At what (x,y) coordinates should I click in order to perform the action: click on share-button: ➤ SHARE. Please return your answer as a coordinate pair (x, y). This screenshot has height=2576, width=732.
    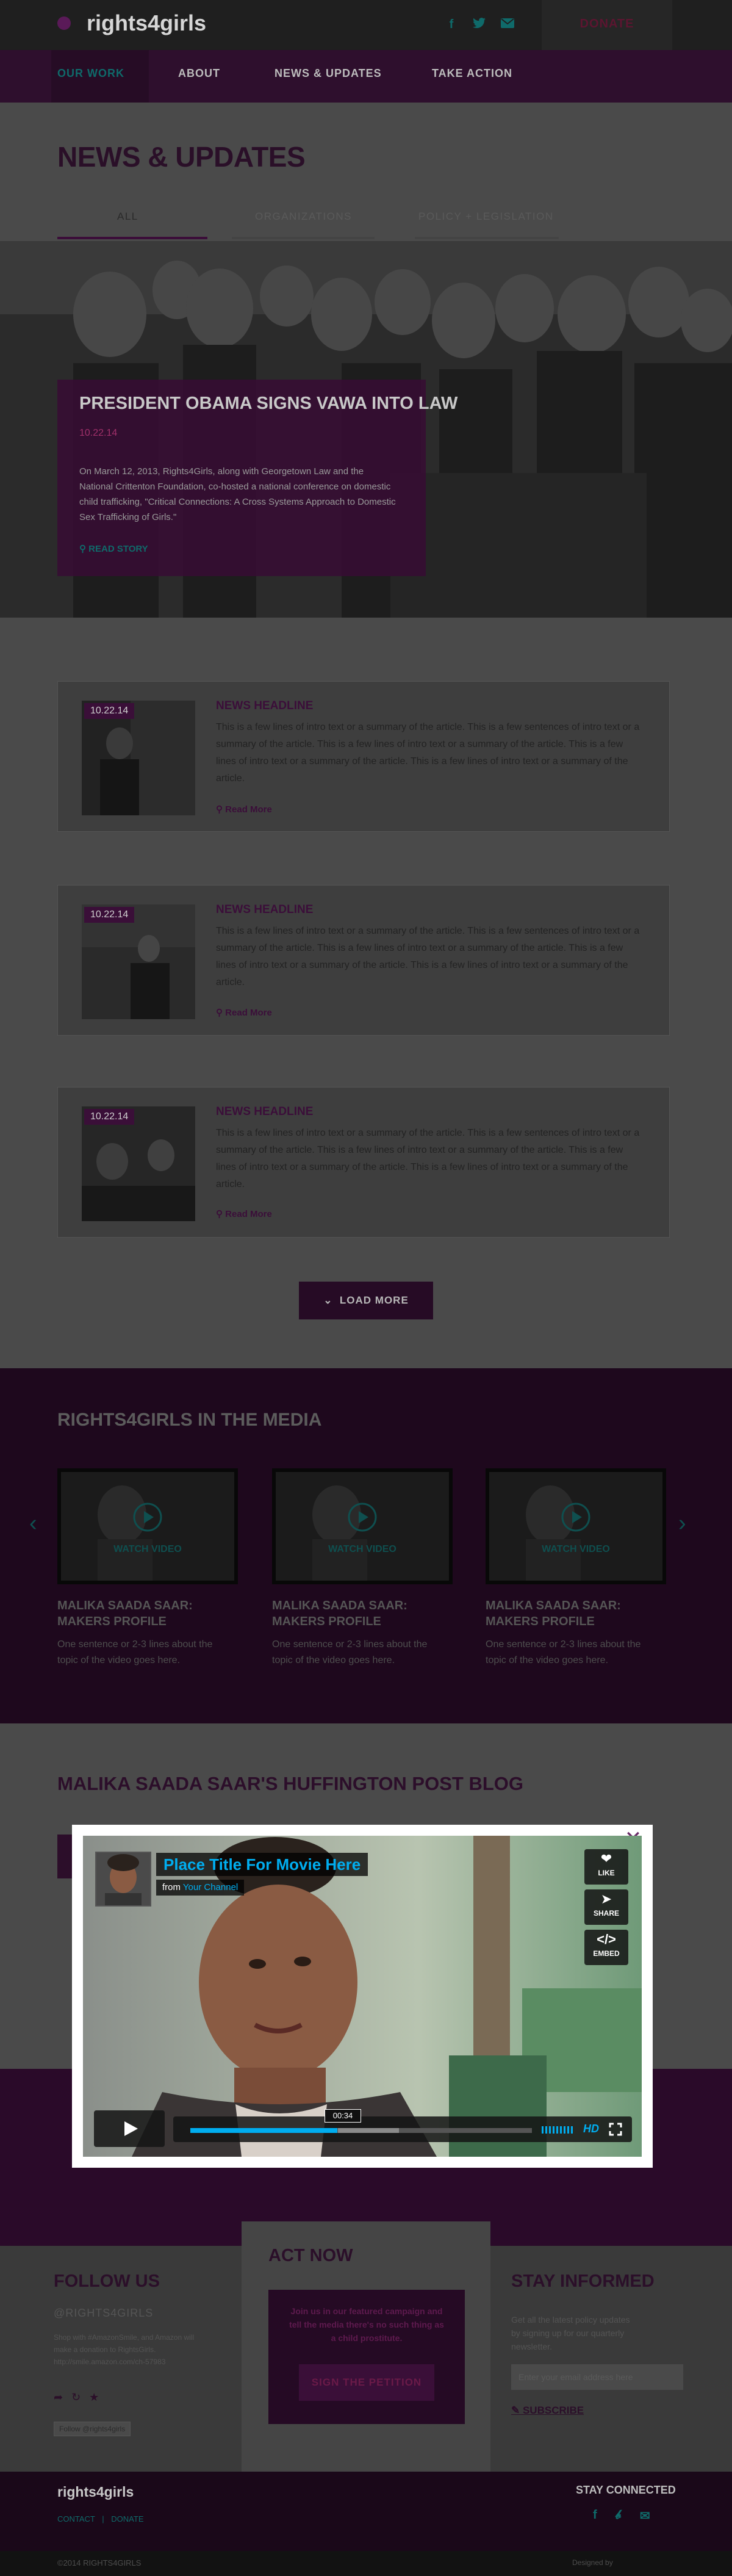
    Looking at the image, I should click on (606, 1907).